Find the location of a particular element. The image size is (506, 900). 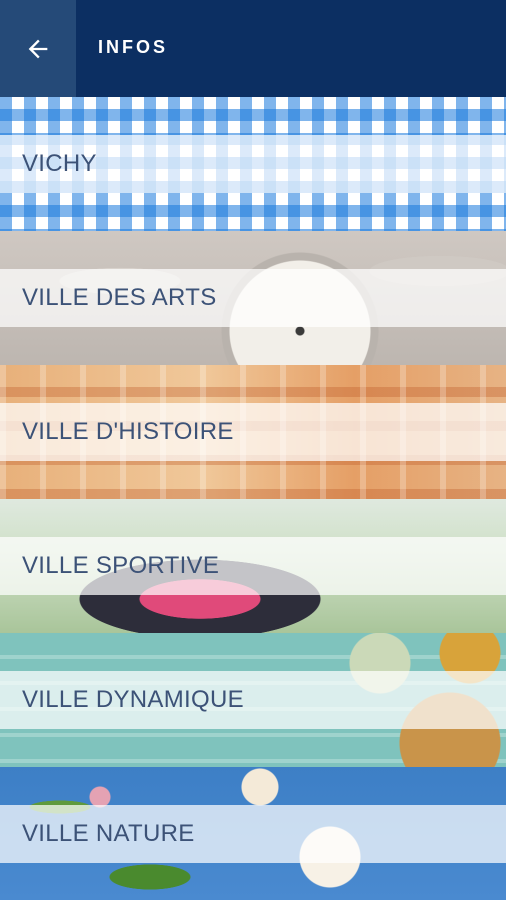

list-item-ville-sportive: VILLE SPORTIVE is located at coordinates (253, 566).